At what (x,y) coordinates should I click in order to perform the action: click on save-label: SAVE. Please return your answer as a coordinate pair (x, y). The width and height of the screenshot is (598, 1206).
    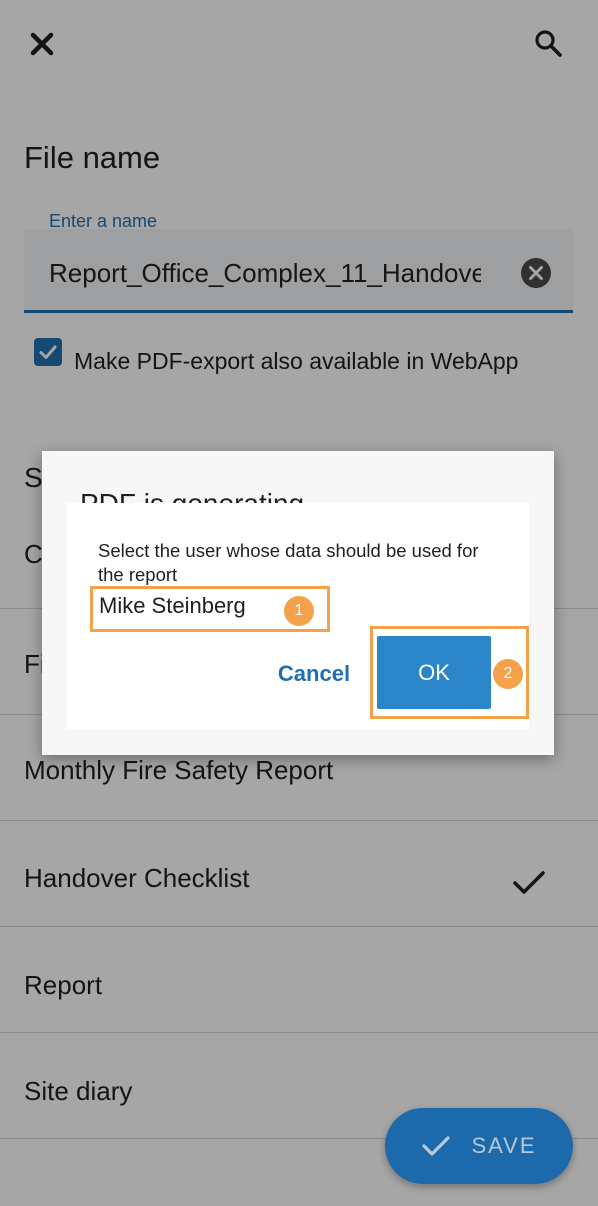
    Looking at the image, I should click on (504, 1145).